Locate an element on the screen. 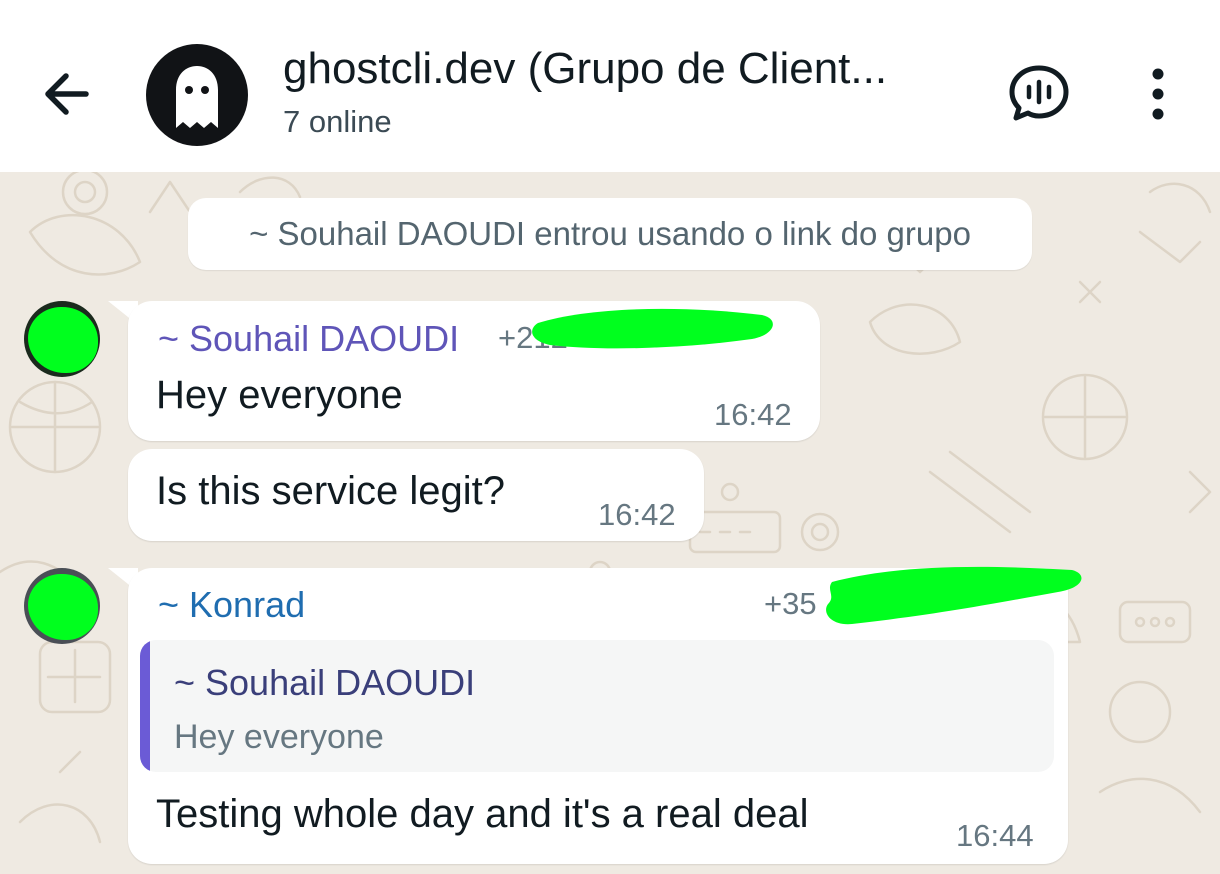 The height and width of the screenshot is (874, 1220). sender-phone: +35 is located at coordinates (790, 603).